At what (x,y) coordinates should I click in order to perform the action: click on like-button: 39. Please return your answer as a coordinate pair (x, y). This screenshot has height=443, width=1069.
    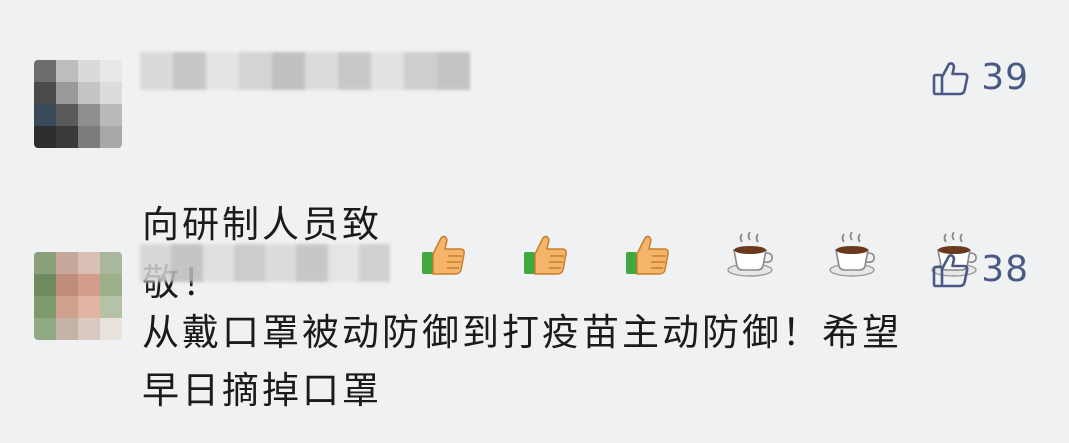
    Looking at the image, I should click on (980, 78).